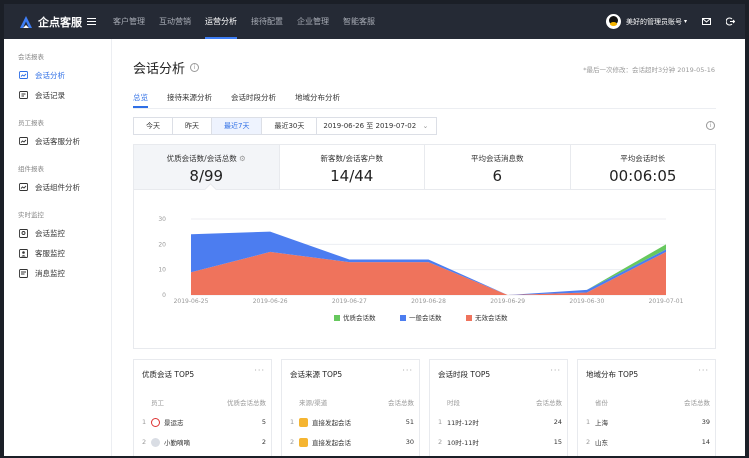 Image resolution: width=749 pixels, height=458 pixels. I want to click on kpi-1: 新客数/会话客户数 14/44, so click(352, 167).